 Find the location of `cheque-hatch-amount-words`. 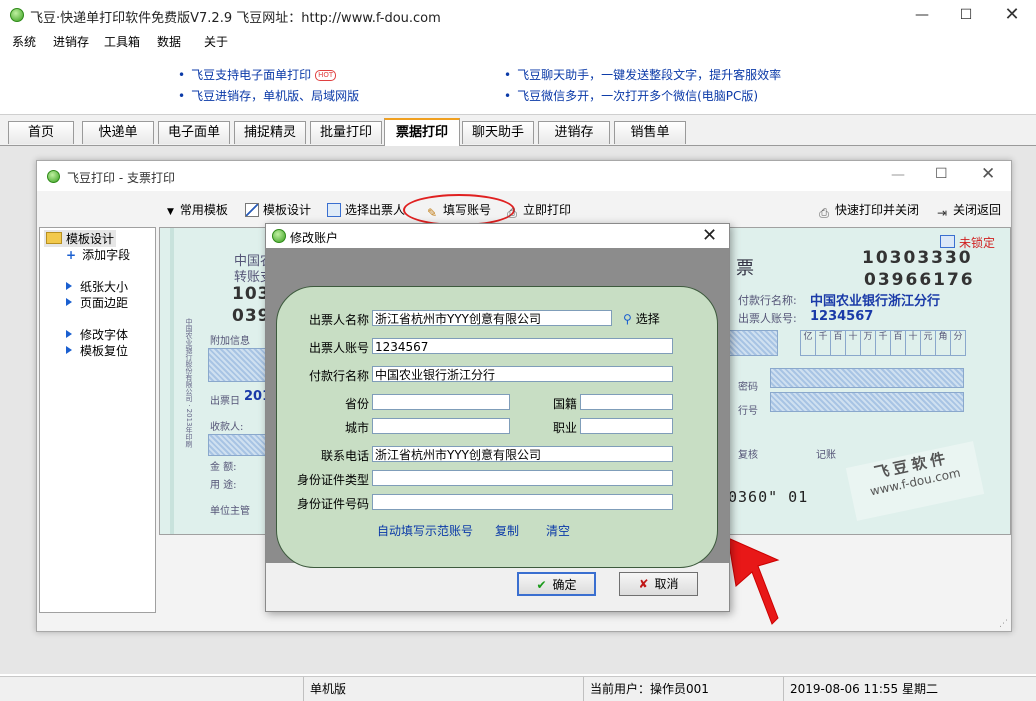

cheque-hatch-amount-words is located at coordinates (753, 343).